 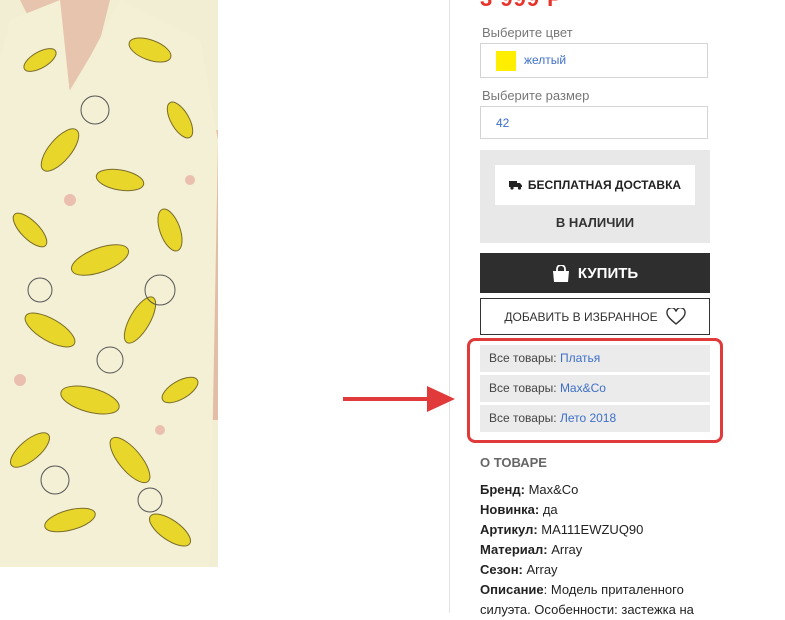 What do you see at coordinates (515, 185) in the screenshot?
I see `truck-icon` at bounding box center [515, 185].